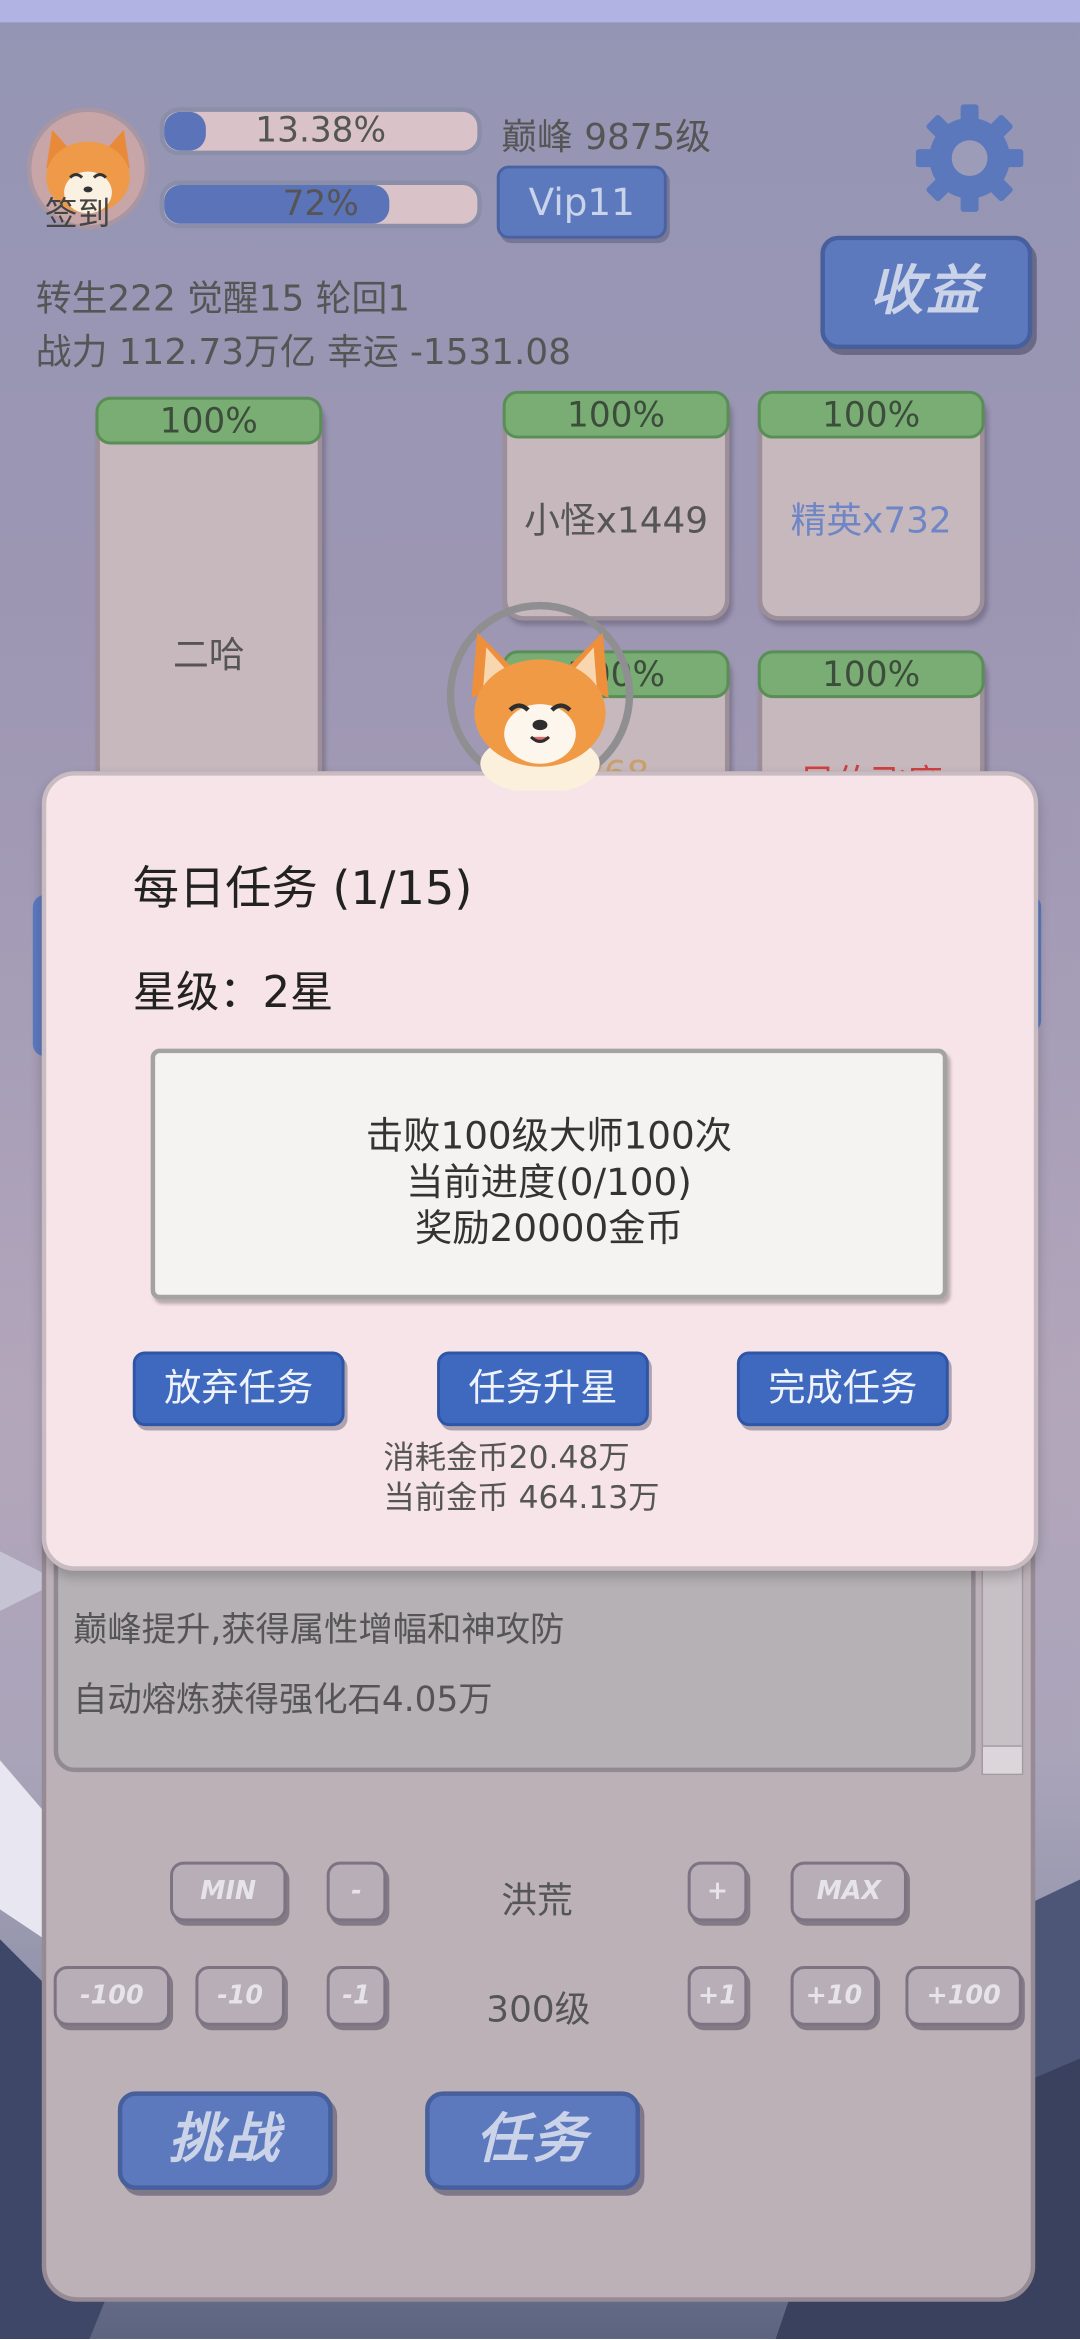 Image resolution: width=1080 pixels, height=2340 pixels. I want to click on zone-minus-button: -, so click(356, 1891).